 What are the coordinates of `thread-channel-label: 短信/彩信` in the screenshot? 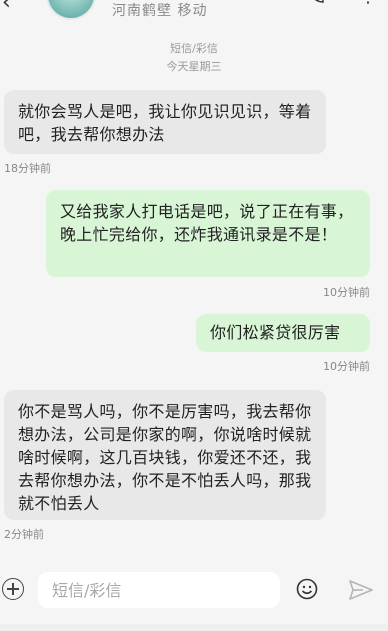 It's located at (194, 48).